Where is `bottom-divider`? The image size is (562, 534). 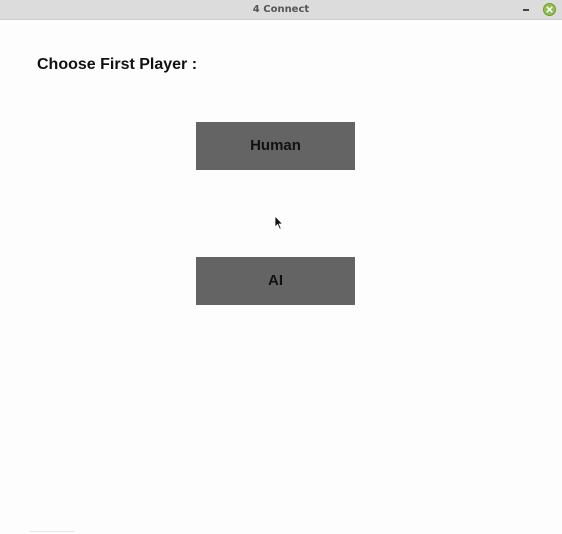 bottom-divider is located at coordinates (52, 531).